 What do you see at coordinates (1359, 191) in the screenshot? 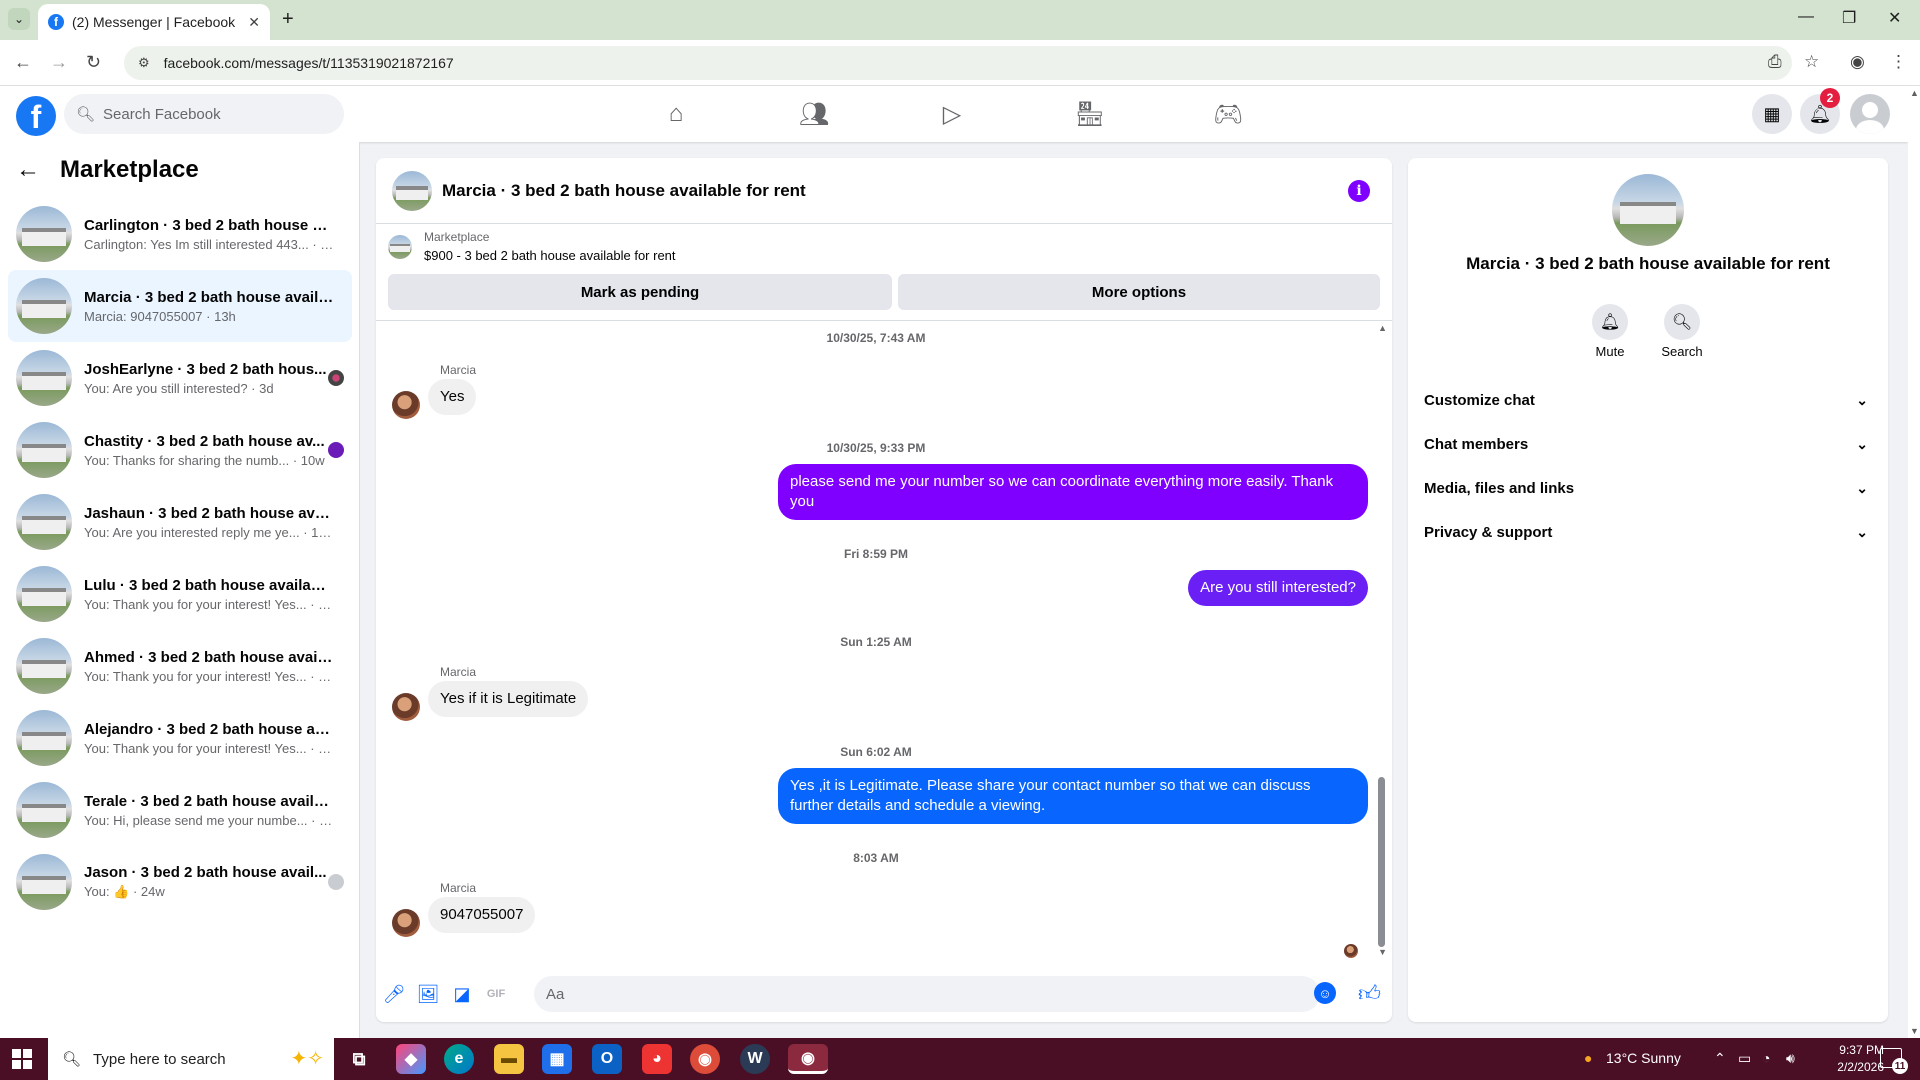
I see `info-icon: i` at bounding box center [1359, 191].